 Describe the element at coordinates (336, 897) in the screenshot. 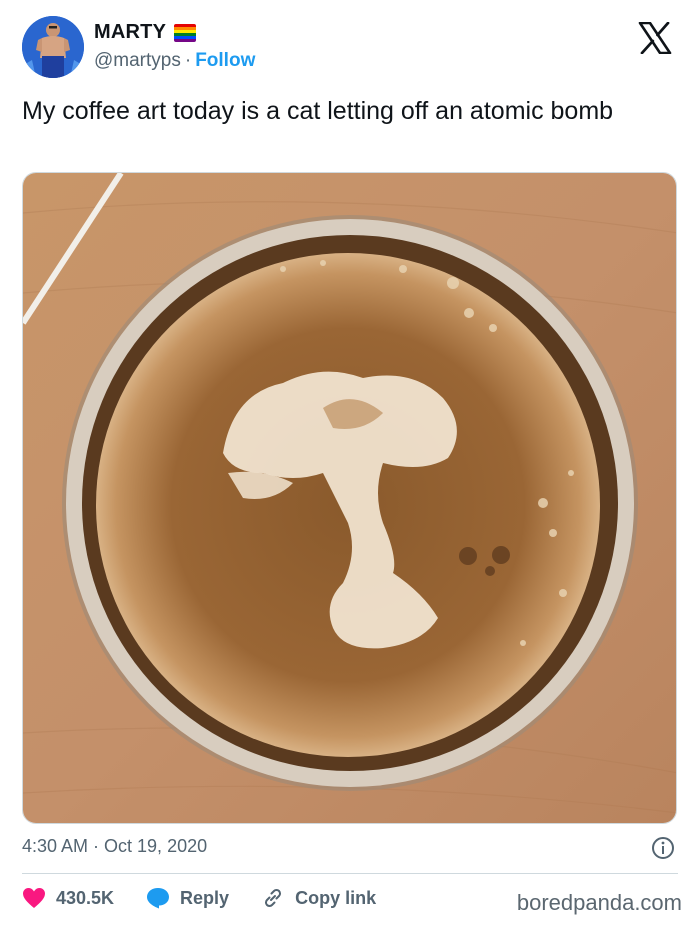

I see `copy-link-label: Copy link` at that location.